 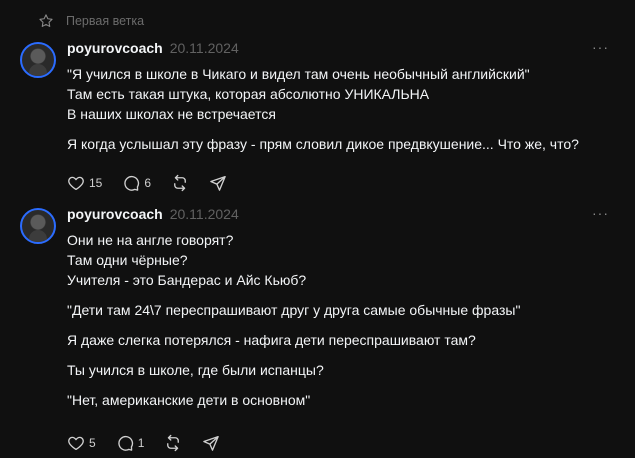 I want to click on post-line: Ты учился в школе, где были испанцы?, so click(x=195, y=370).